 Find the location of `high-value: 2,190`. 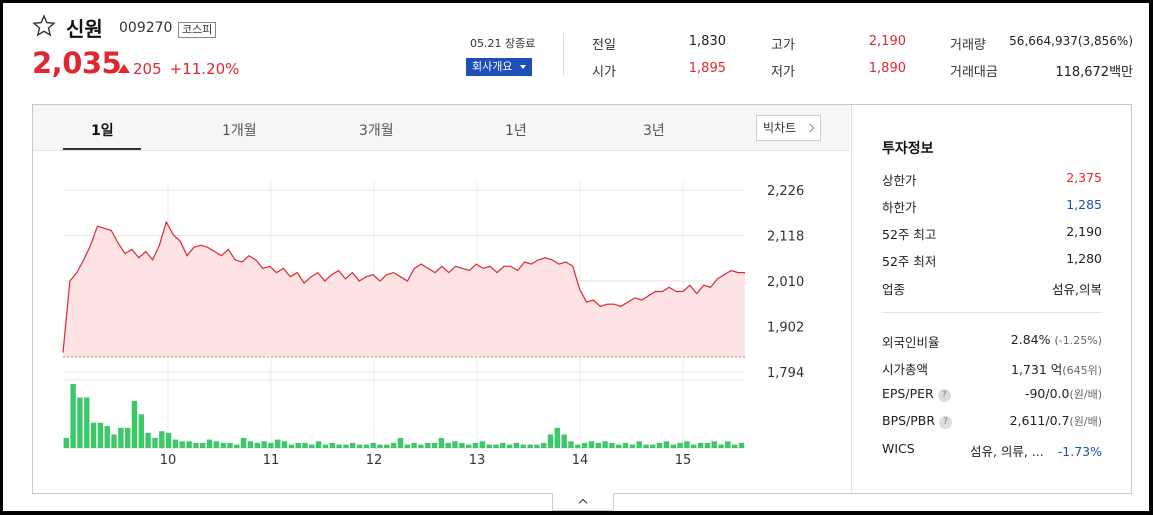

high-value: 2,190 is located at coordinates (887, 41).